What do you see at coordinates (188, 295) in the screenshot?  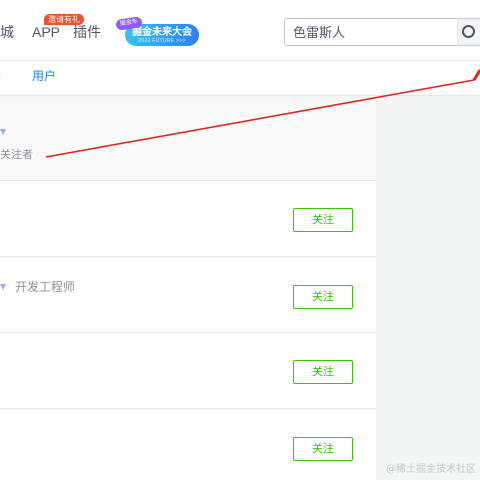 I see `list-item: 开发工程师 关注` at bounding box center [188, 295].